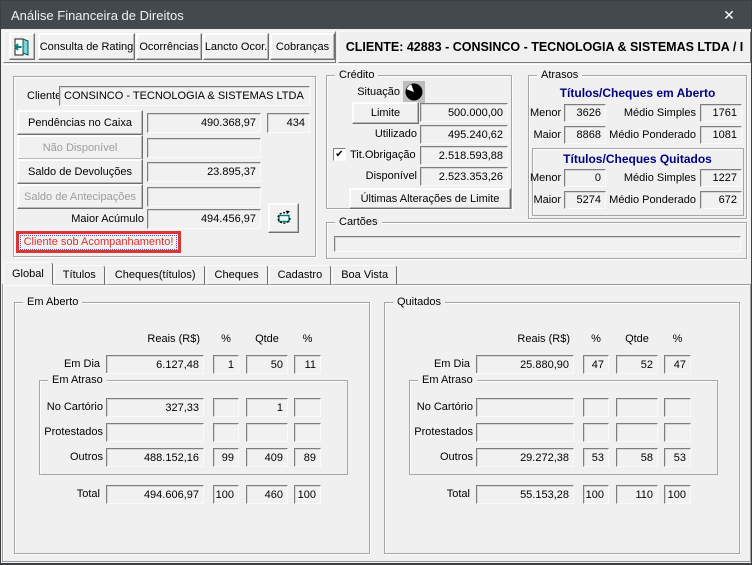 Image resolution: width=752 pixels, height=565 pixels. I want to click on menor-aberto-label: Menor, so click(546, 113).